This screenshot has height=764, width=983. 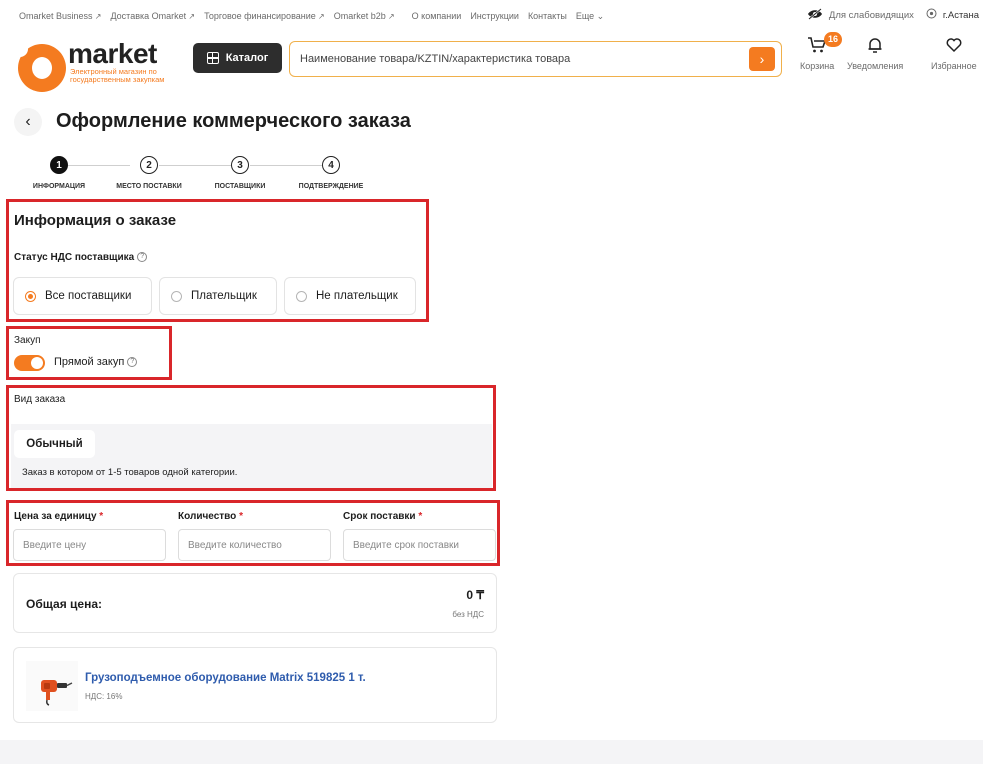 I want to click on footer-strip, so click(x=491, y=752).